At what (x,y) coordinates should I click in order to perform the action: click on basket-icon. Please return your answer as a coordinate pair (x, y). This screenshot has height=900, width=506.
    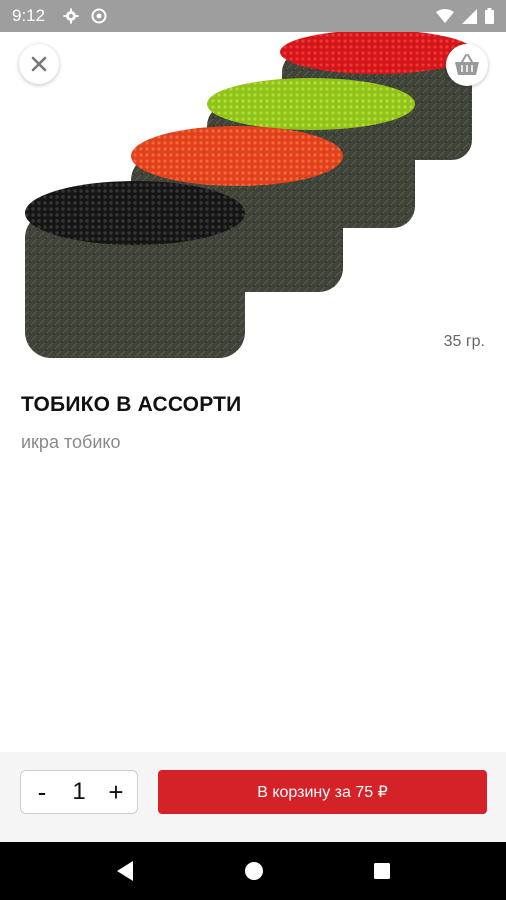
    Looking at the image, I should click on (467, 64).